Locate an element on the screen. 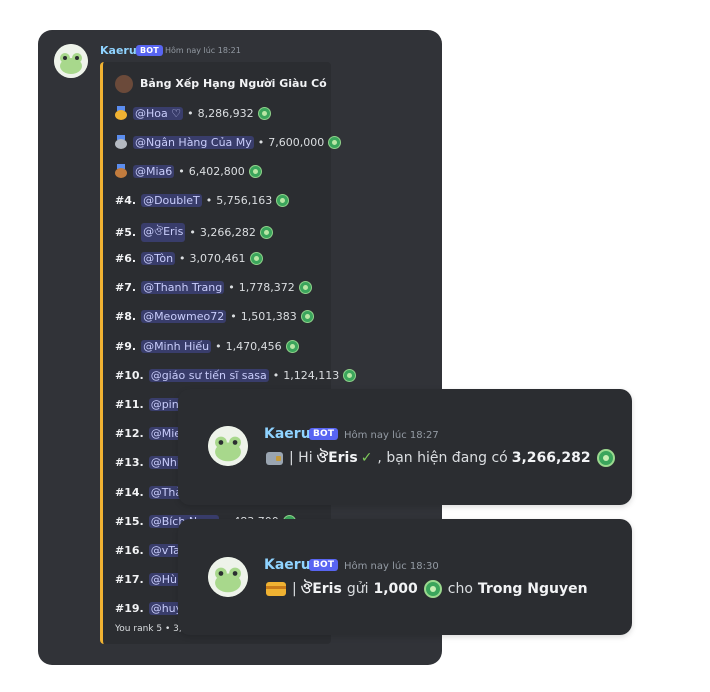 Image resolution: width=710 pixels, height=692 pixels. leaderboard-row: #4. @DoubleT • 5,756,163 is located at coordinates (202, 200).